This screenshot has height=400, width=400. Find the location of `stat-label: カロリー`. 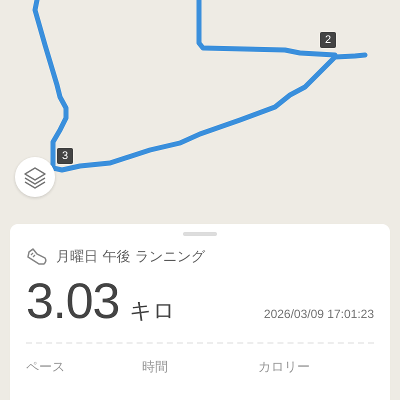

stat-label: カロリー is located at coordinates (284, 367).